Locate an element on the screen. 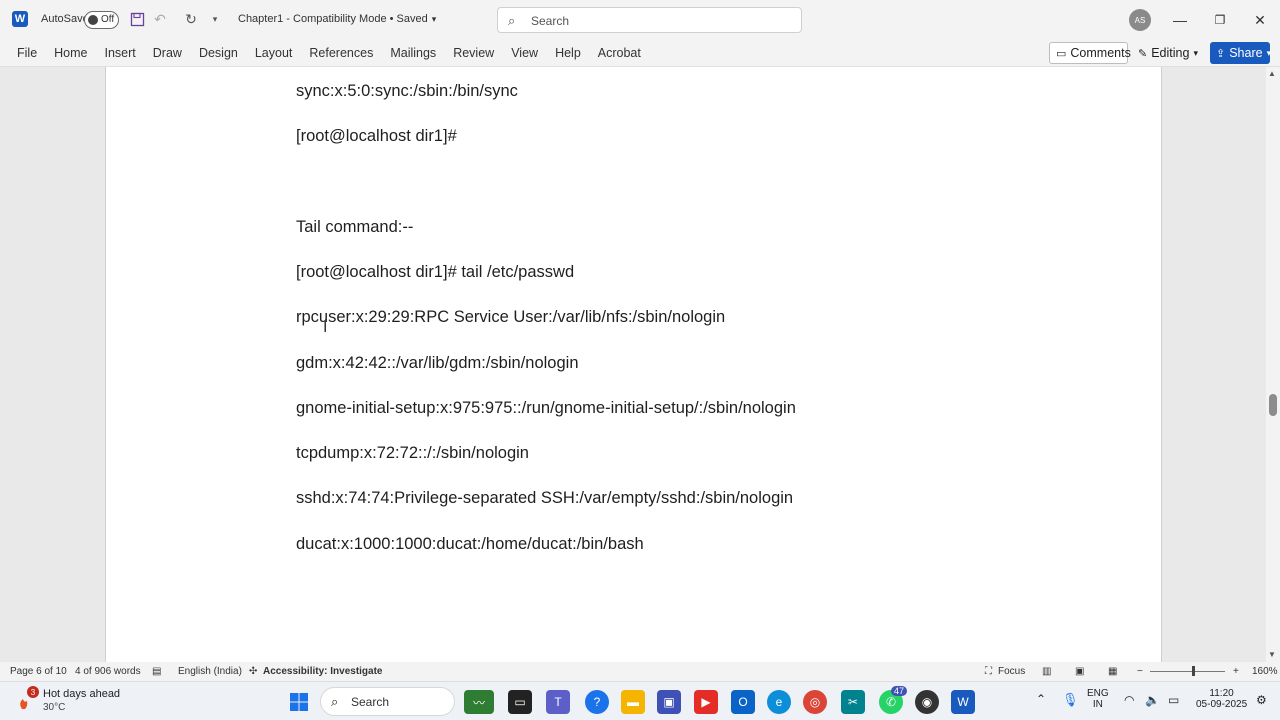 This screenshot has height=720, width=1280. chevron-down-icon: ▾ is located at coordinates (1269, 52).